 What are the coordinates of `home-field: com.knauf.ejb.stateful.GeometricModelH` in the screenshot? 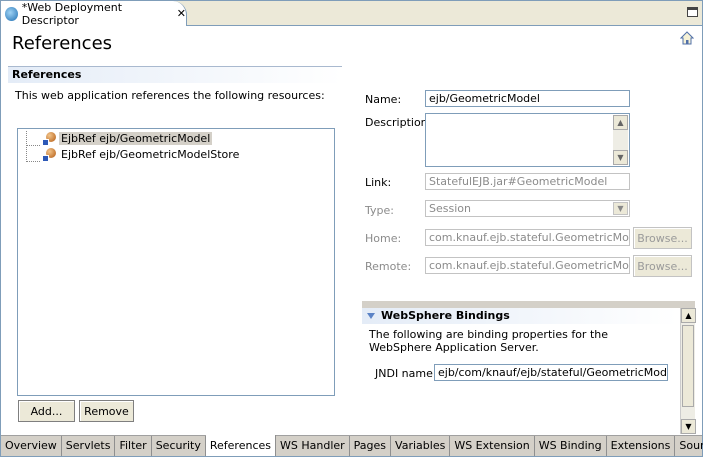 It's located at (527, 237).